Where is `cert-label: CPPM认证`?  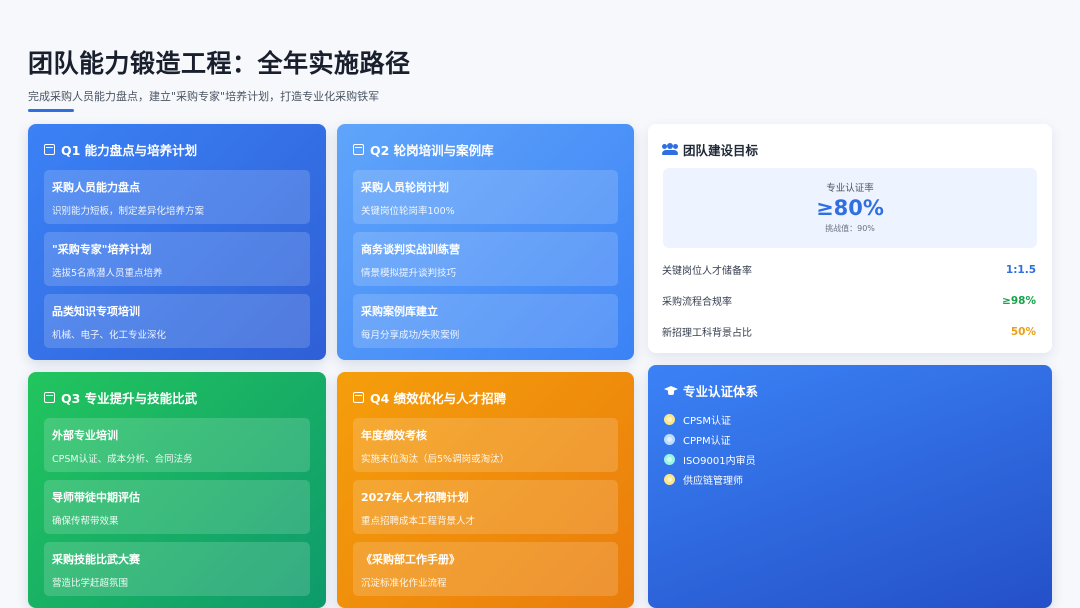 cert-label: CPPM认证 is located at coordinates (707, 441).